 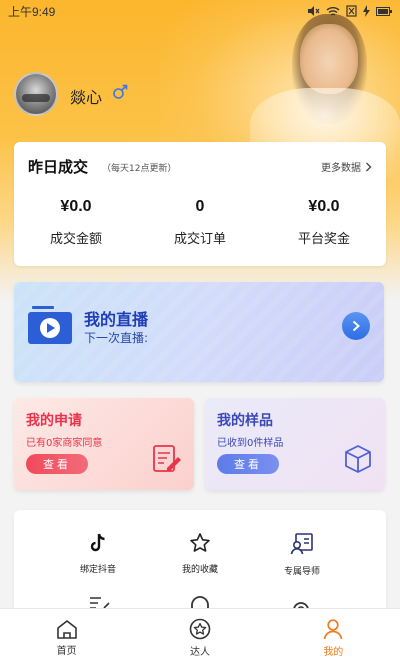 What do you see at coordinates (314, 11) in the screenshot?
I see `mute-icon` at bounding box center [314, 11].